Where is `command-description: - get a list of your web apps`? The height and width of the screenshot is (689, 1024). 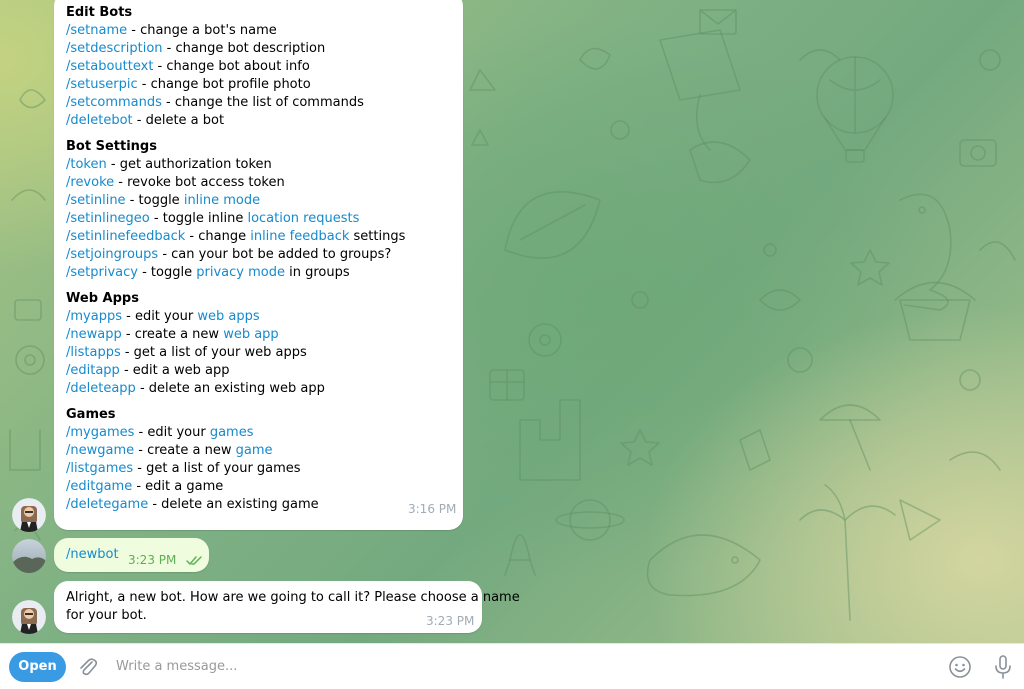
command-description: - get a list of your web apps is located at coordinates (213, 352).